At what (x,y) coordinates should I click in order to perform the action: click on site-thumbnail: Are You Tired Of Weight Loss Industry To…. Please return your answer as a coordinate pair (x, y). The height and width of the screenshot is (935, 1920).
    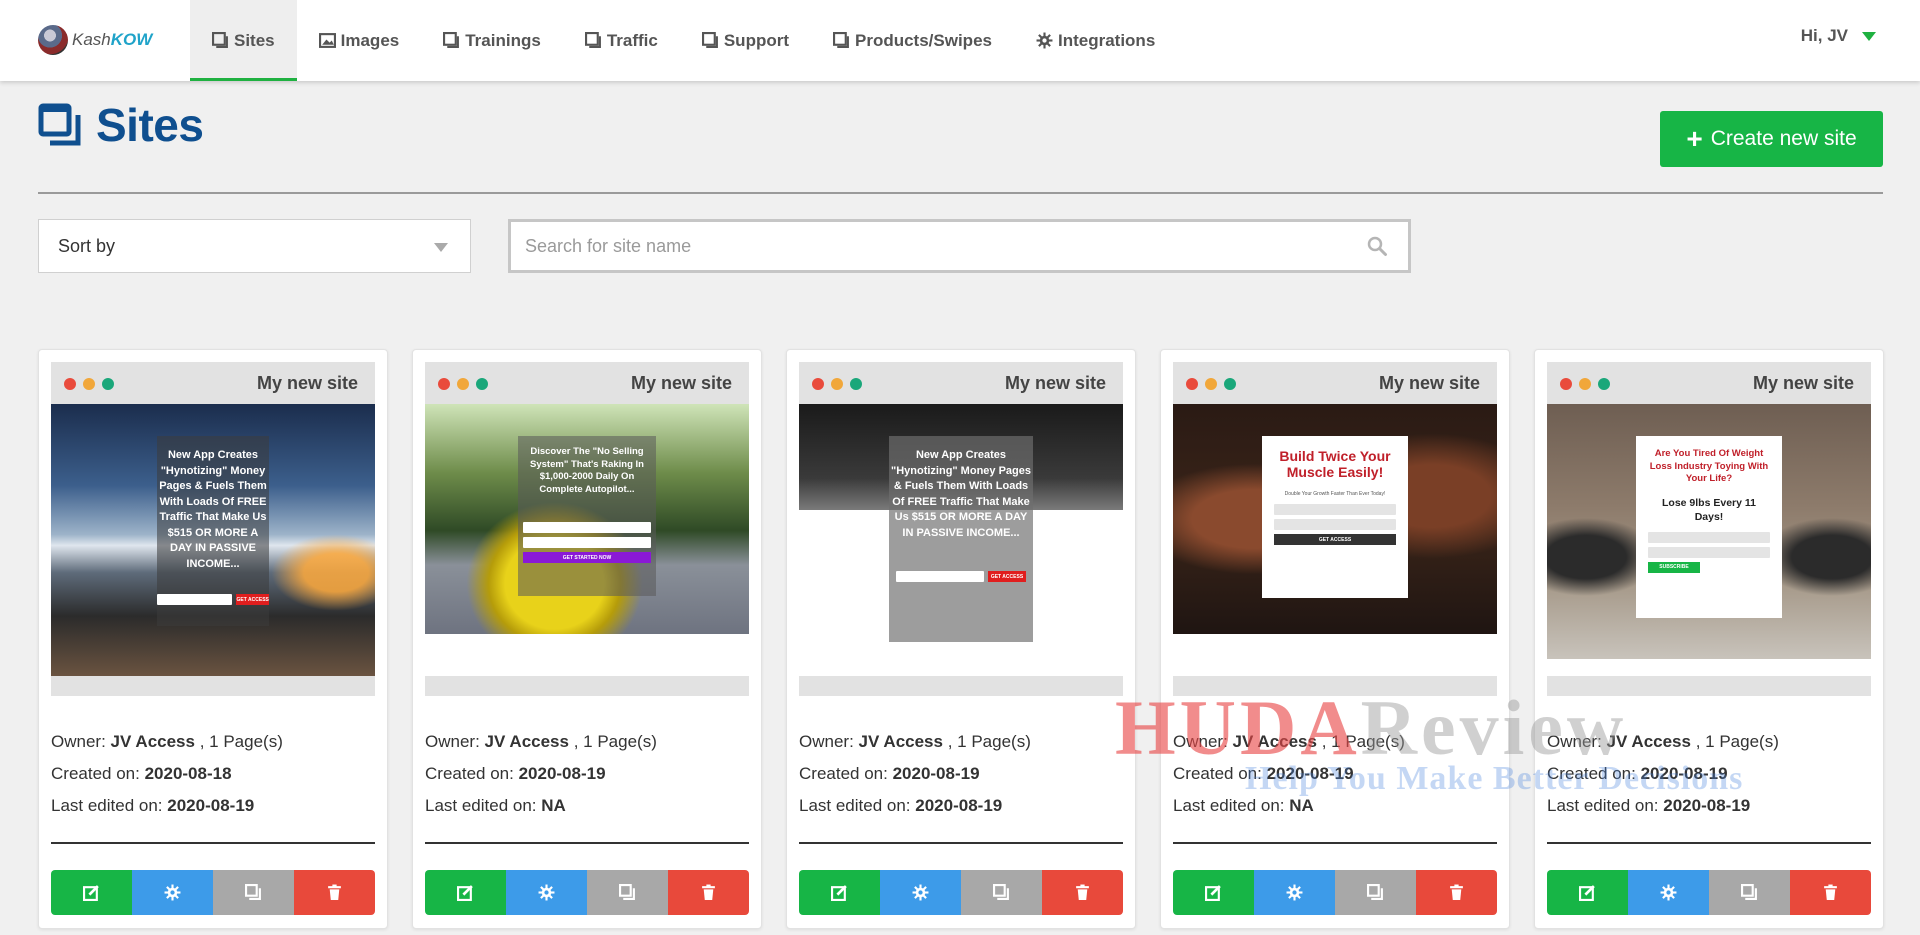
    Looking at the image, I should click on (1709, 540).